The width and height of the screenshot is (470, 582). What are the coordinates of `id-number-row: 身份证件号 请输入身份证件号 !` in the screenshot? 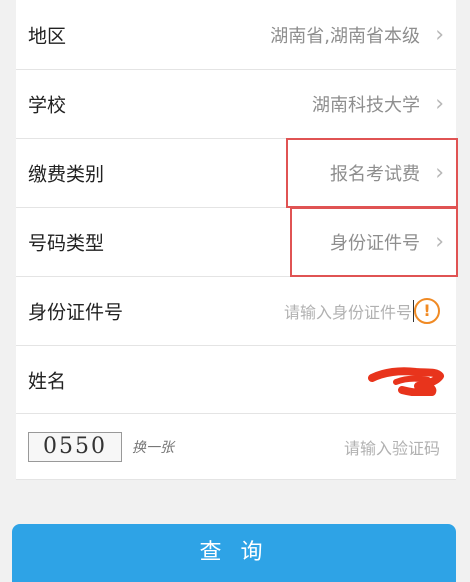 It's located at (236, 311).